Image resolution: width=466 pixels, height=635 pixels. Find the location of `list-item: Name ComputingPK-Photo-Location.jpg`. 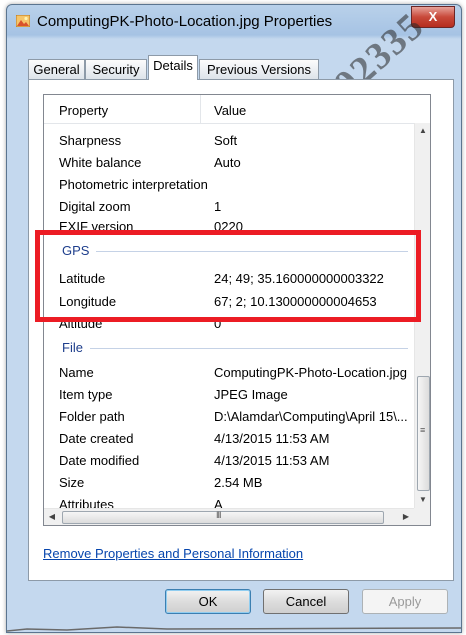

list-item: Name ComputingPK-Photo-Location.jpg is located at coordinates (229, 373).